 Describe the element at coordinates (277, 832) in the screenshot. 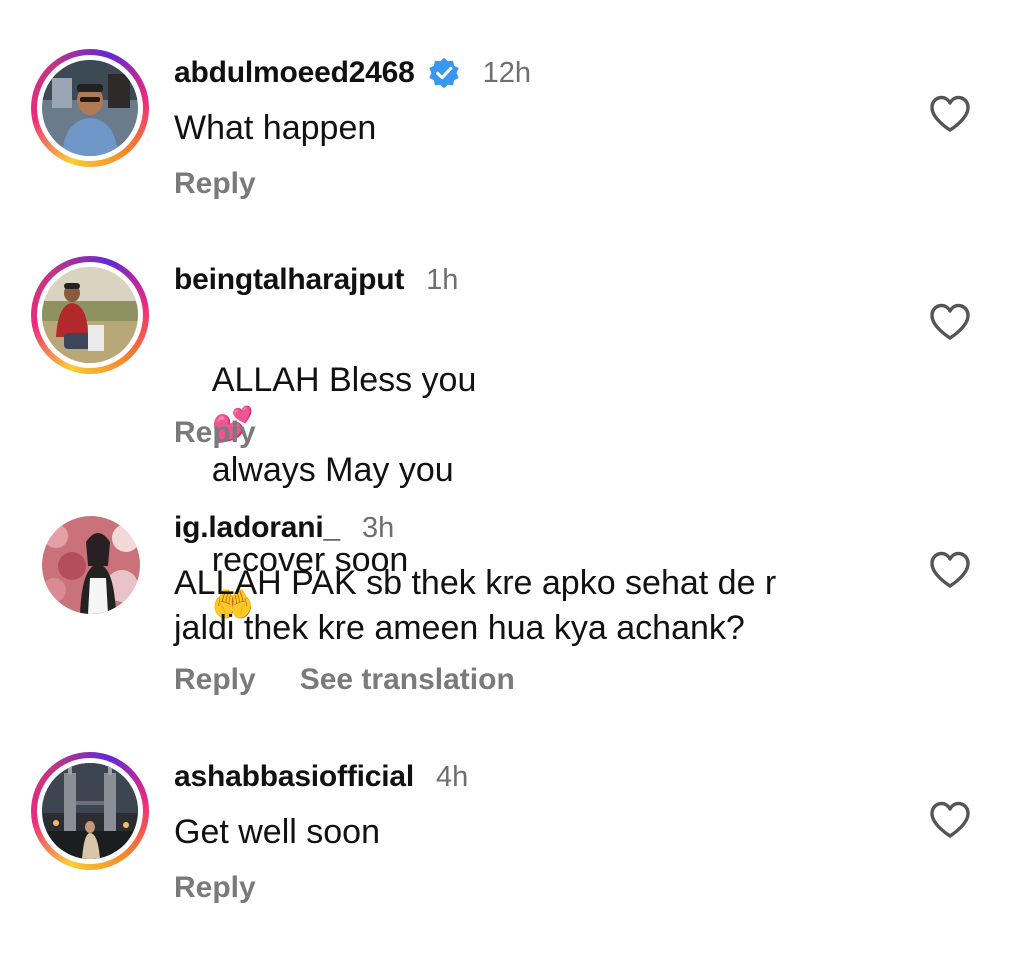

I see `comment-text: Get well soon` at that location.